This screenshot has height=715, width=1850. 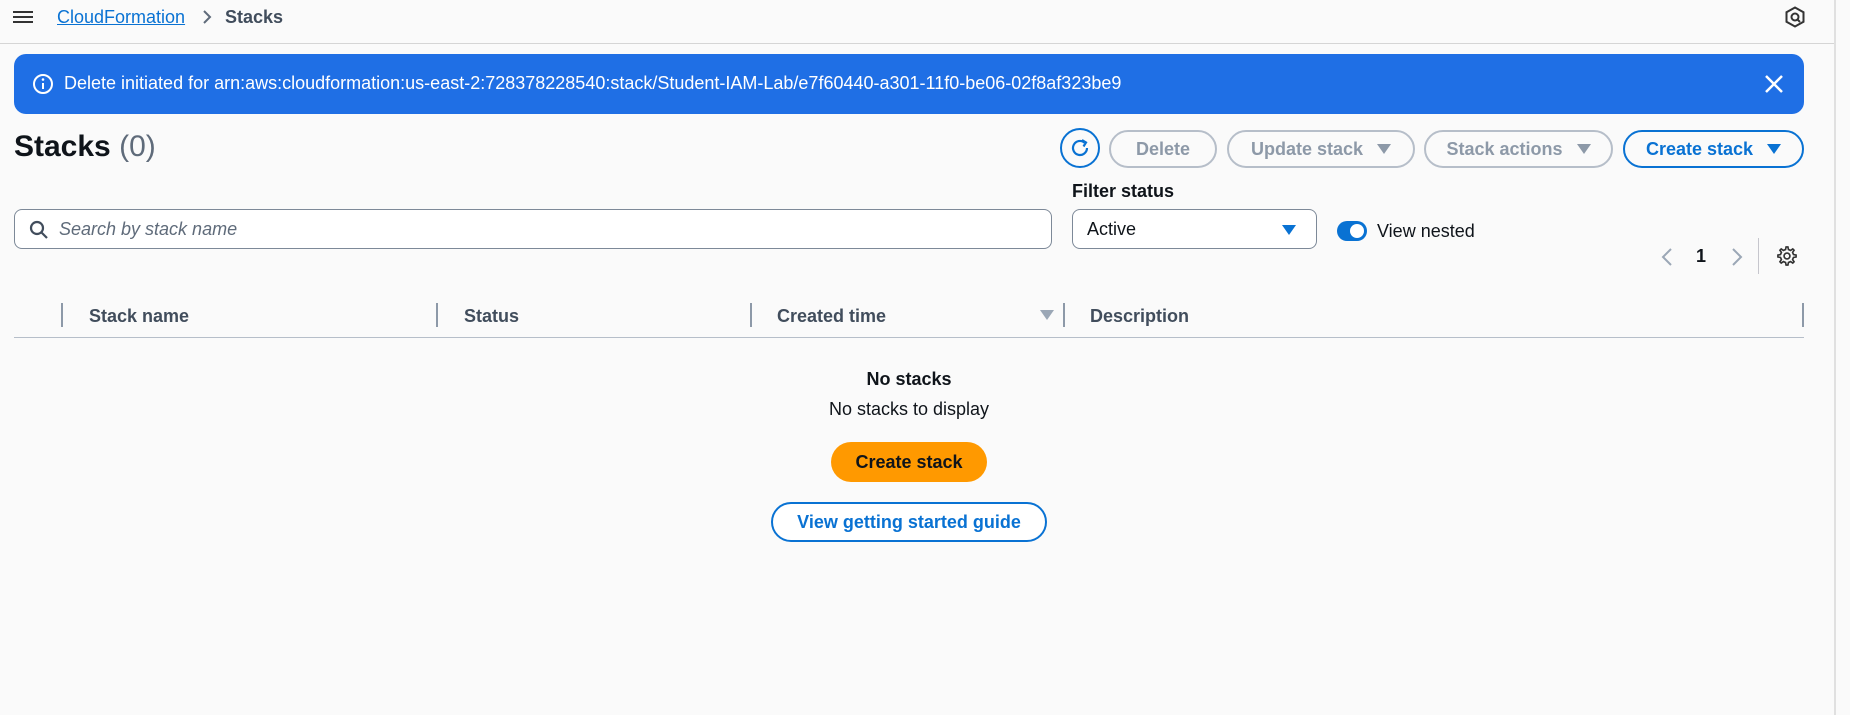 I want to click on create-stack-dropdown-button: Create stack, so click(x=1713, y=149).